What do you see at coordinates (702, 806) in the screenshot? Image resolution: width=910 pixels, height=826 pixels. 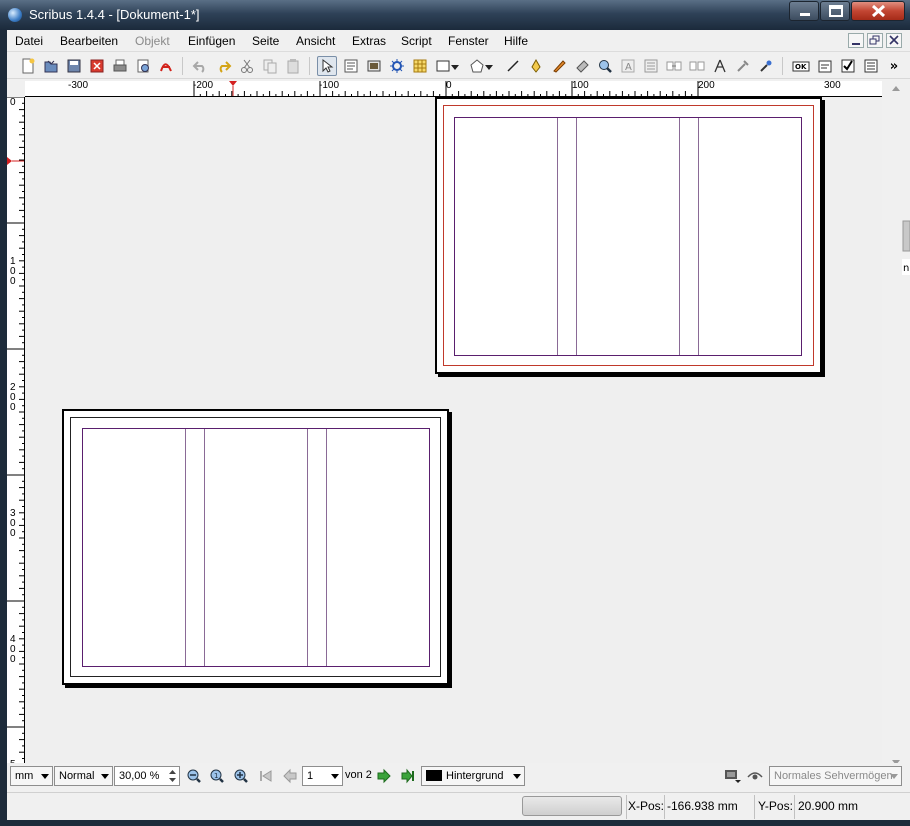 I see `xpos-value: -166.938 mm` at bounding box center [702, 806].